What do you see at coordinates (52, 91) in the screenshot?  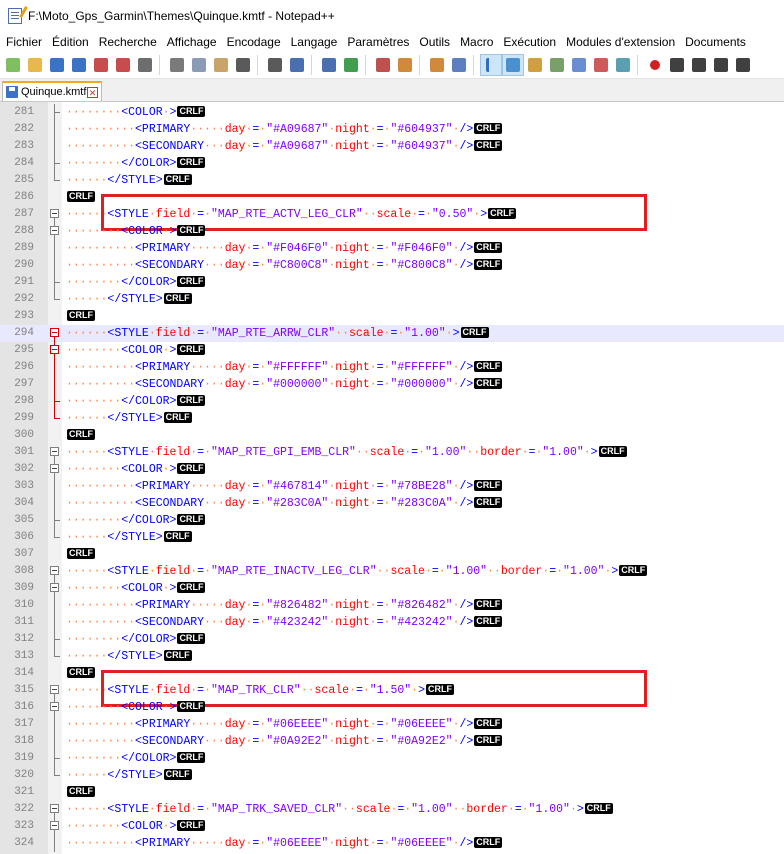 I see `tab-quinque-kmtf: Quinque.kmtf ✕` at bounding box center [52, 91].